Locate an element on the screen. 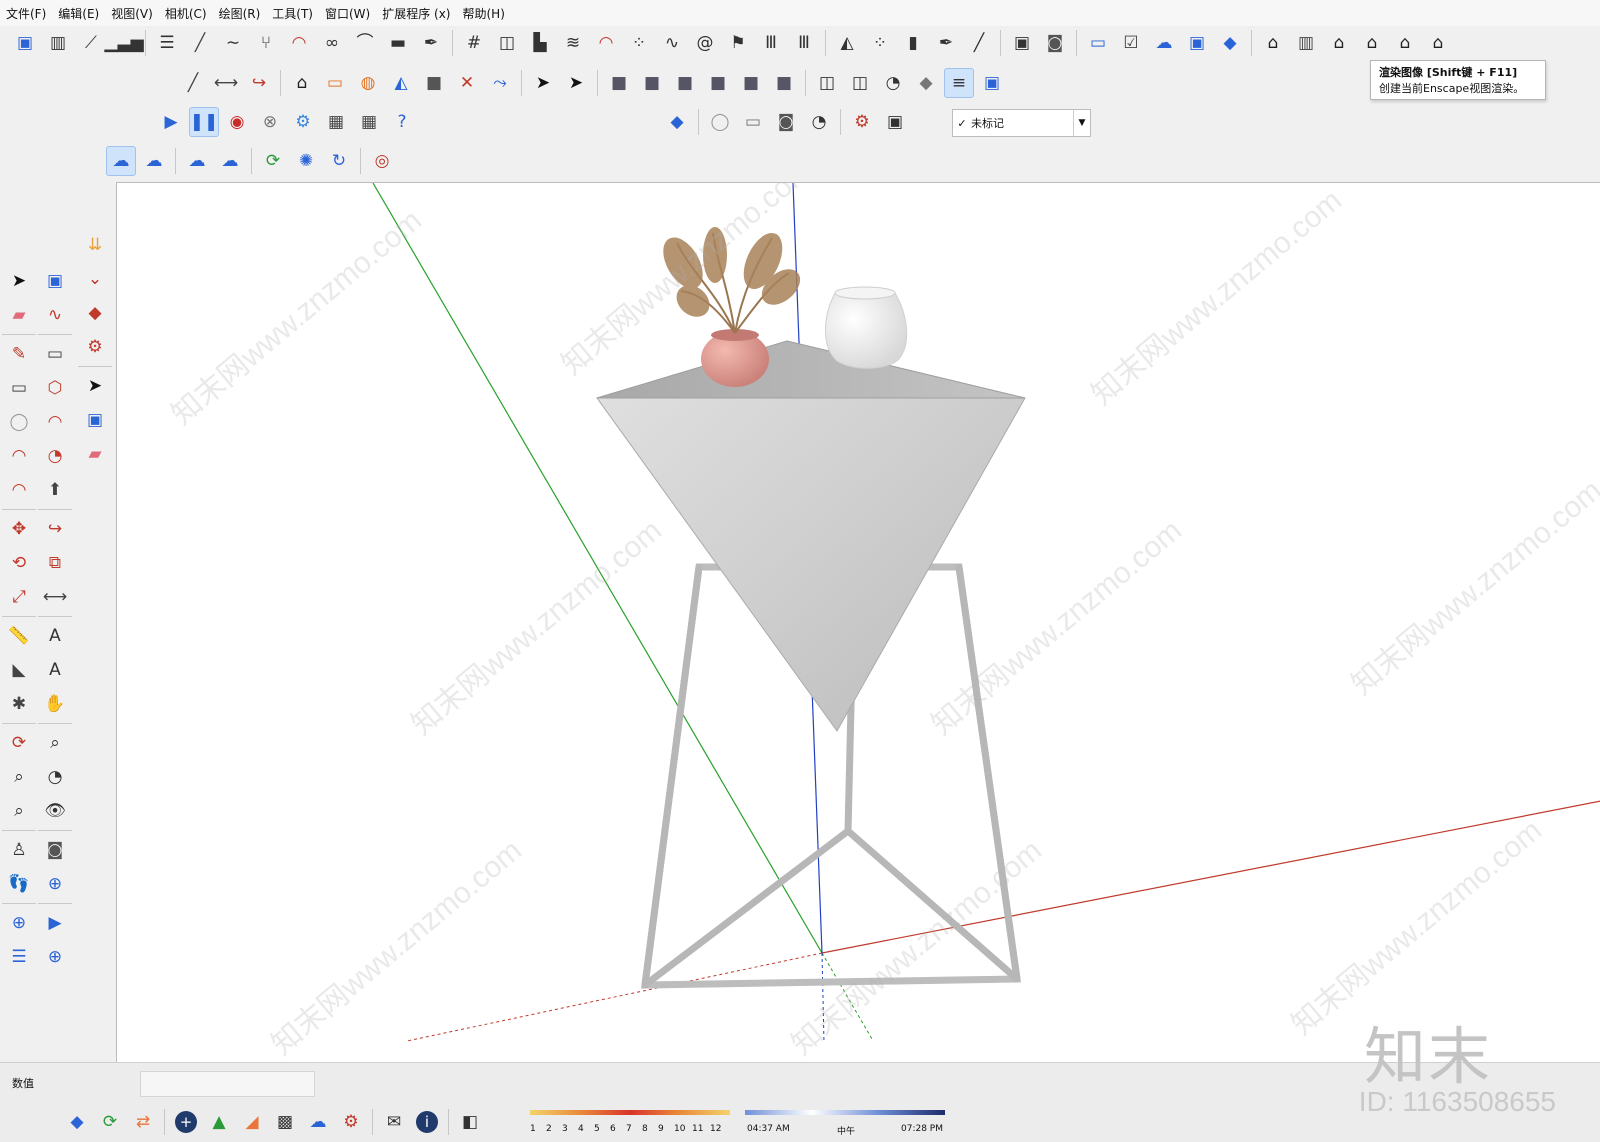  stack-button: ≋ is located at coordinates (573, 43).